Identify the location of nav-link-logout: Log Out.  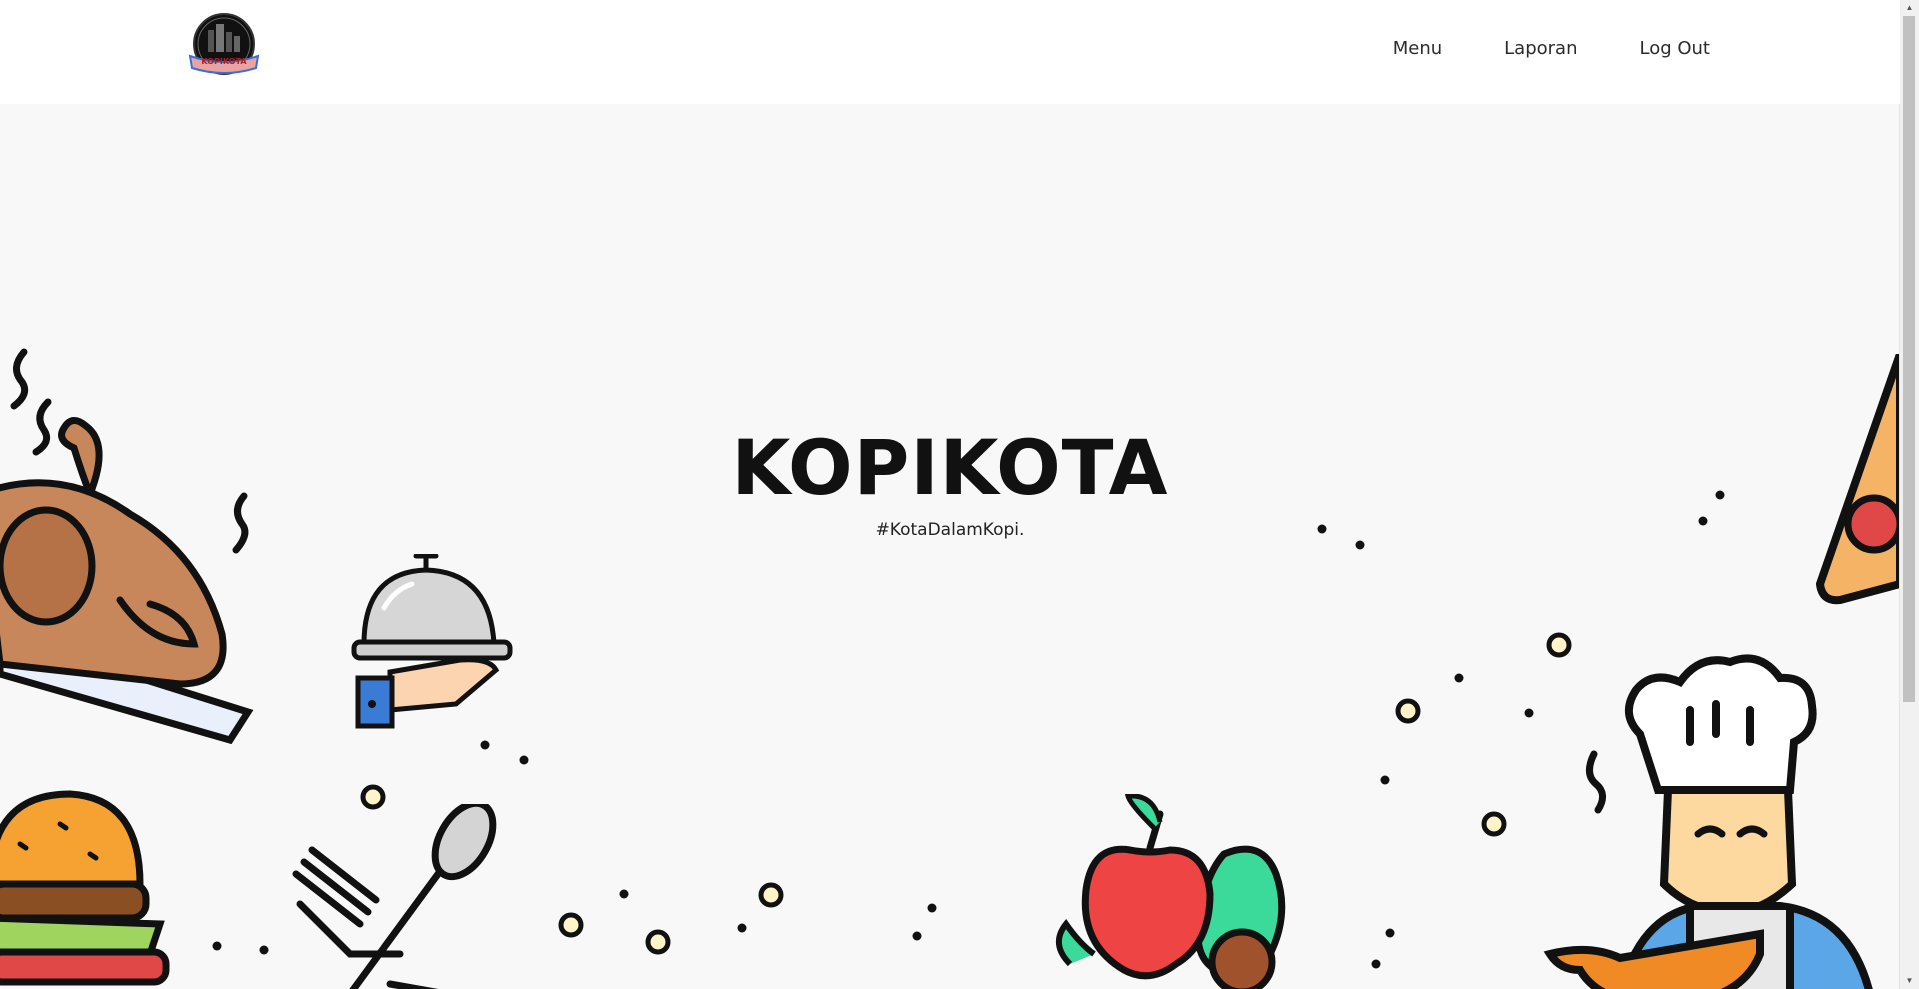
(1674, 48).